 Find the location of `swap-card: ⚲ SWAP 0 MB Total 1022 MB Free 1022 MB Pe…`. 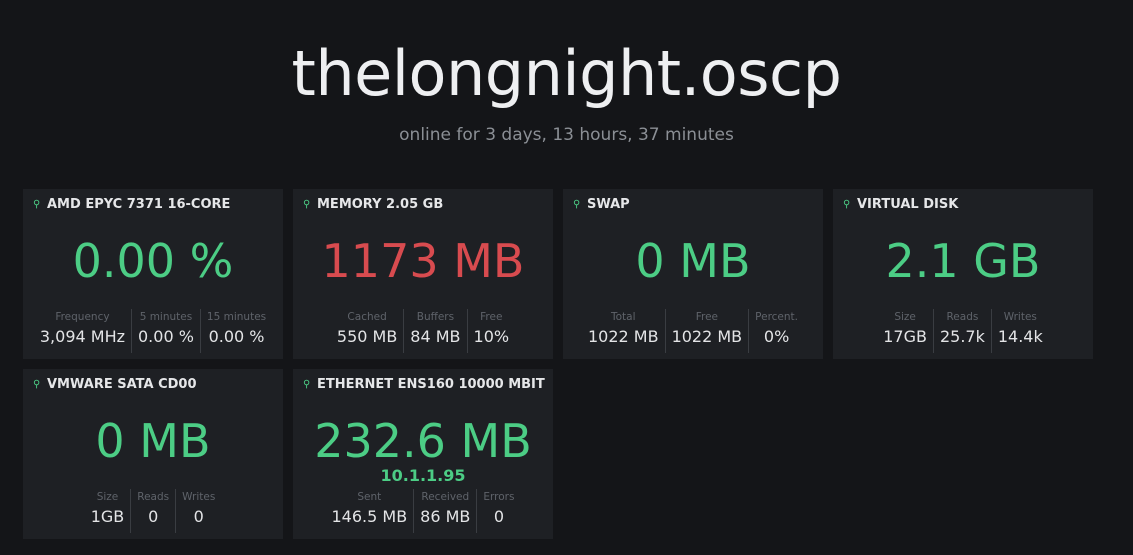

swap-card: ⚲ SWAP 0 MB Total 1022 MB Free 1022 MB Pe… is located at coordinates (693, 274).